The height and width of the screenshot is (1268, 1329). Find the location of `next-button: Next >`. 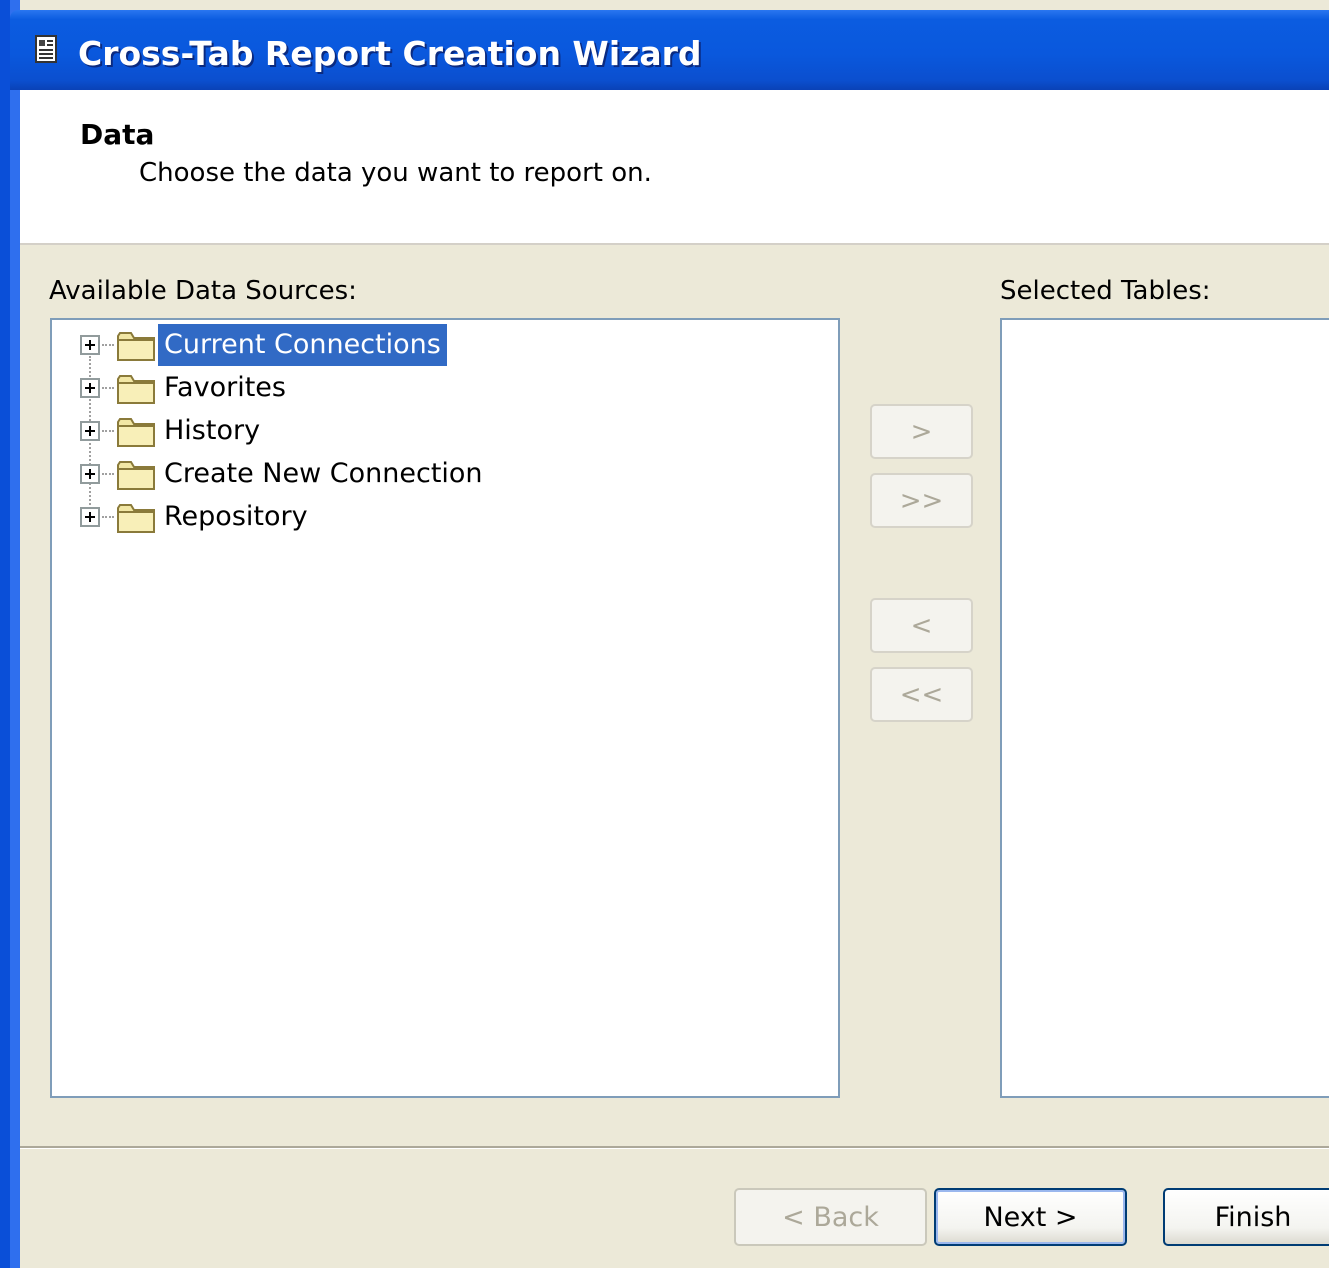

next-button: Next > is located at coordinates (1030, 1217).